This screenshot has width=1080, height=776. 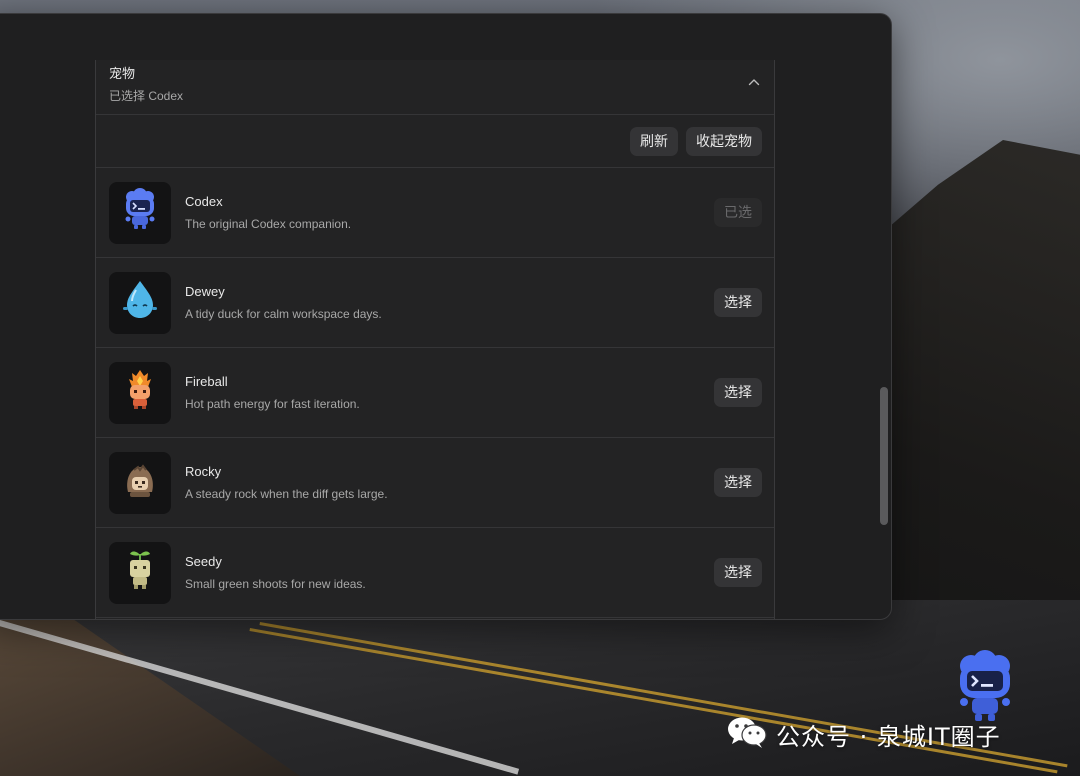 What do you see at coordinates (286, 493) in the screenshot?
I see `pet-description: A steady rock when the diff gets large.` at bounding box center [286, 493].